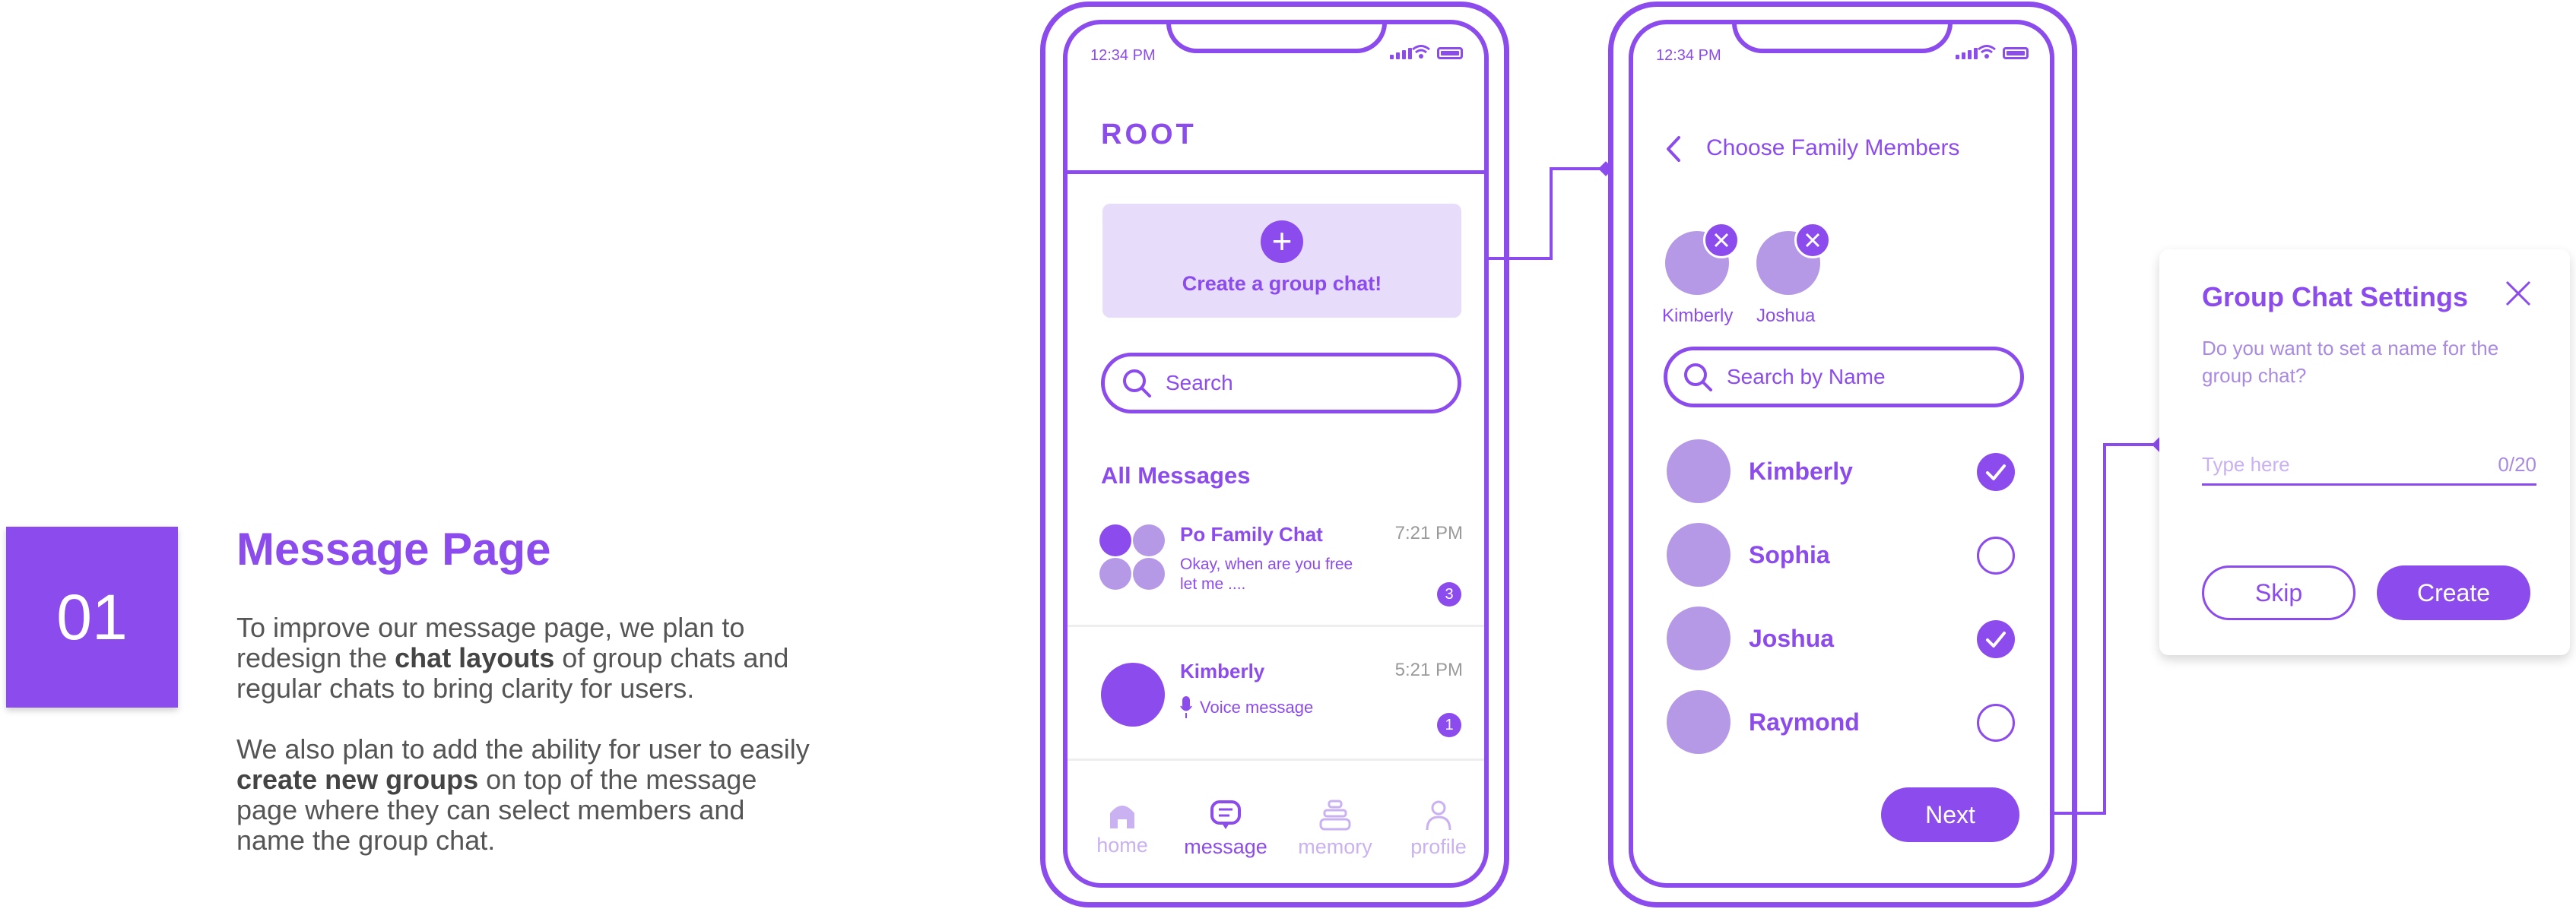 This screenshot has height=909, width=2576. What do you see at coordinates (1802, 279) in the screenshot?
I see `selected-member-chip: Joshua` at bounding box center [1802, 279].